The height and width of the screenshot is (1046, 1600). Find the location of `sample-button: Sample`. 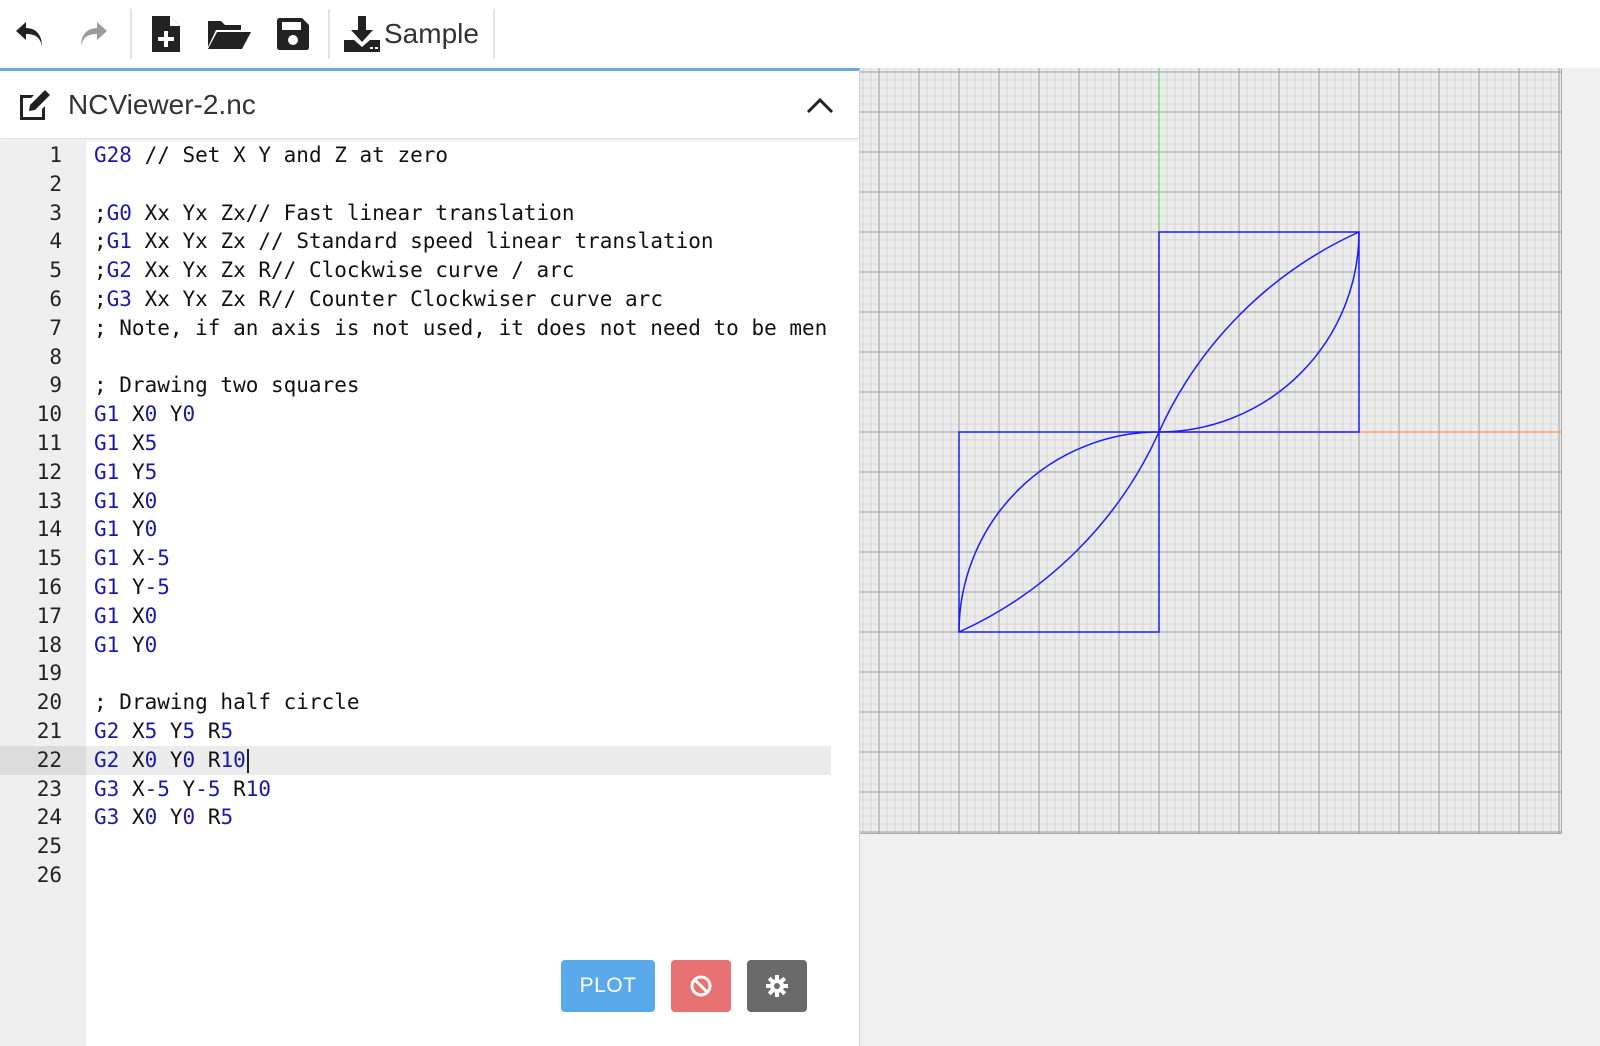

sample-button: Sample is located at coordinates (411, 34).